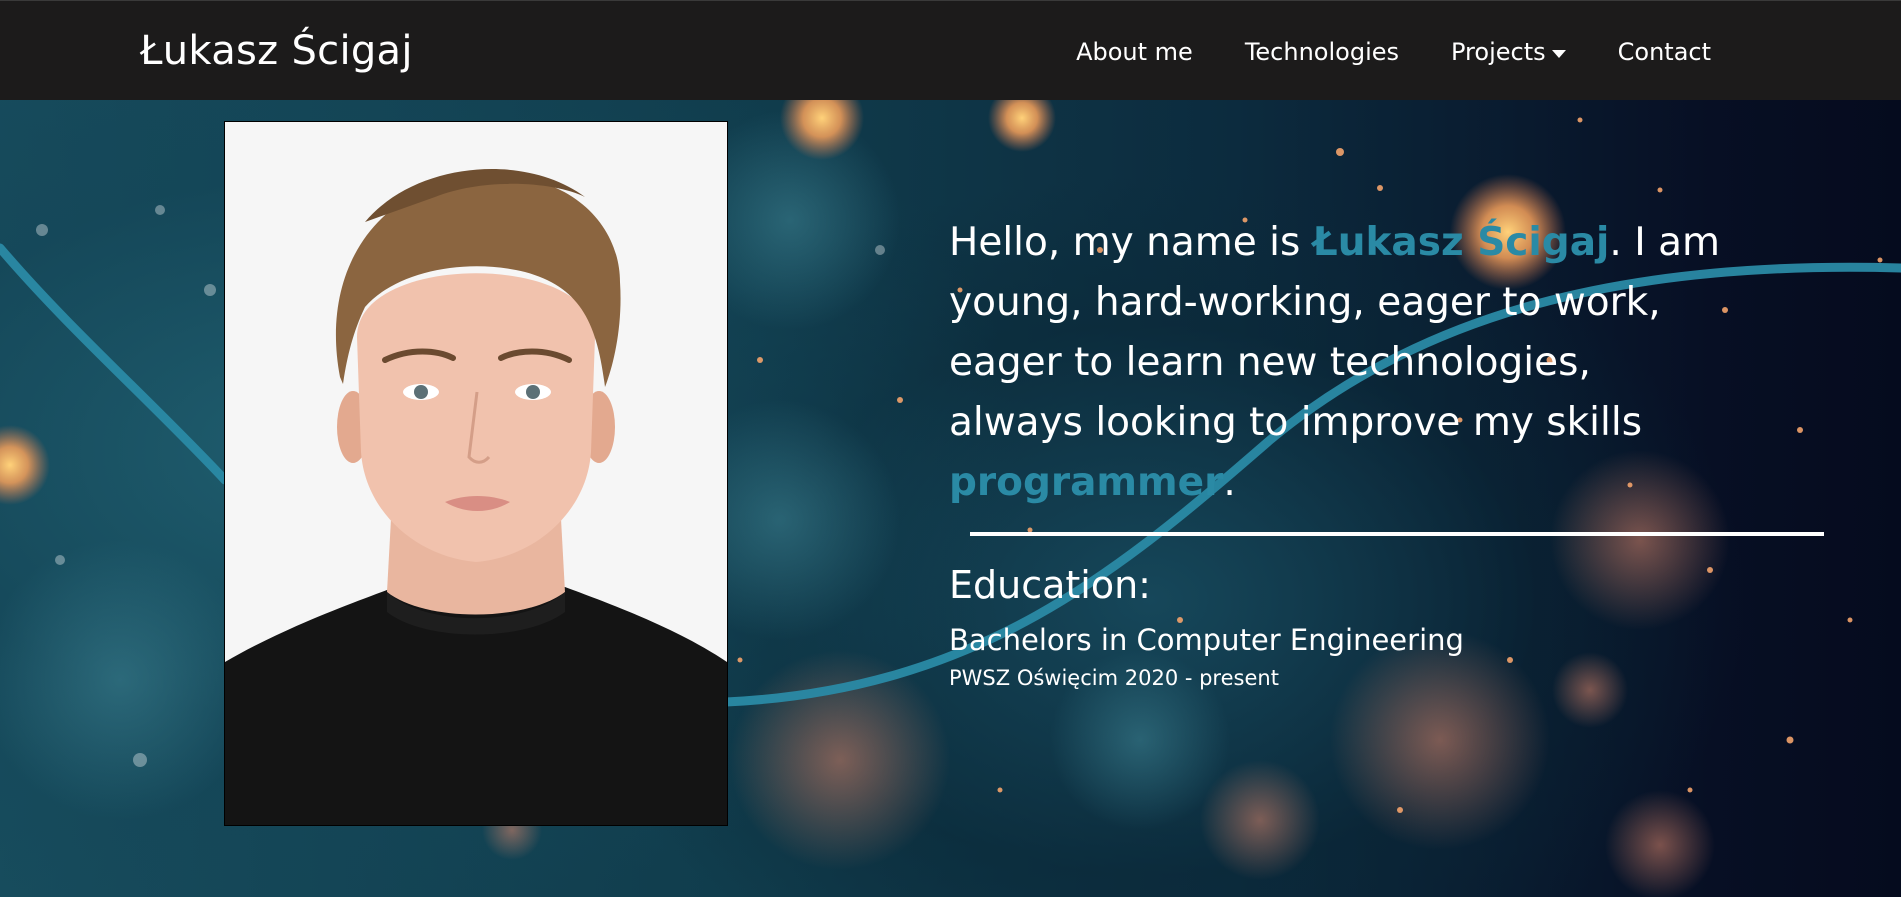 This screenshot has height=897, width=1901. I want to click on nav-link-projects-dropdown: Projects, so click(1508, 52).